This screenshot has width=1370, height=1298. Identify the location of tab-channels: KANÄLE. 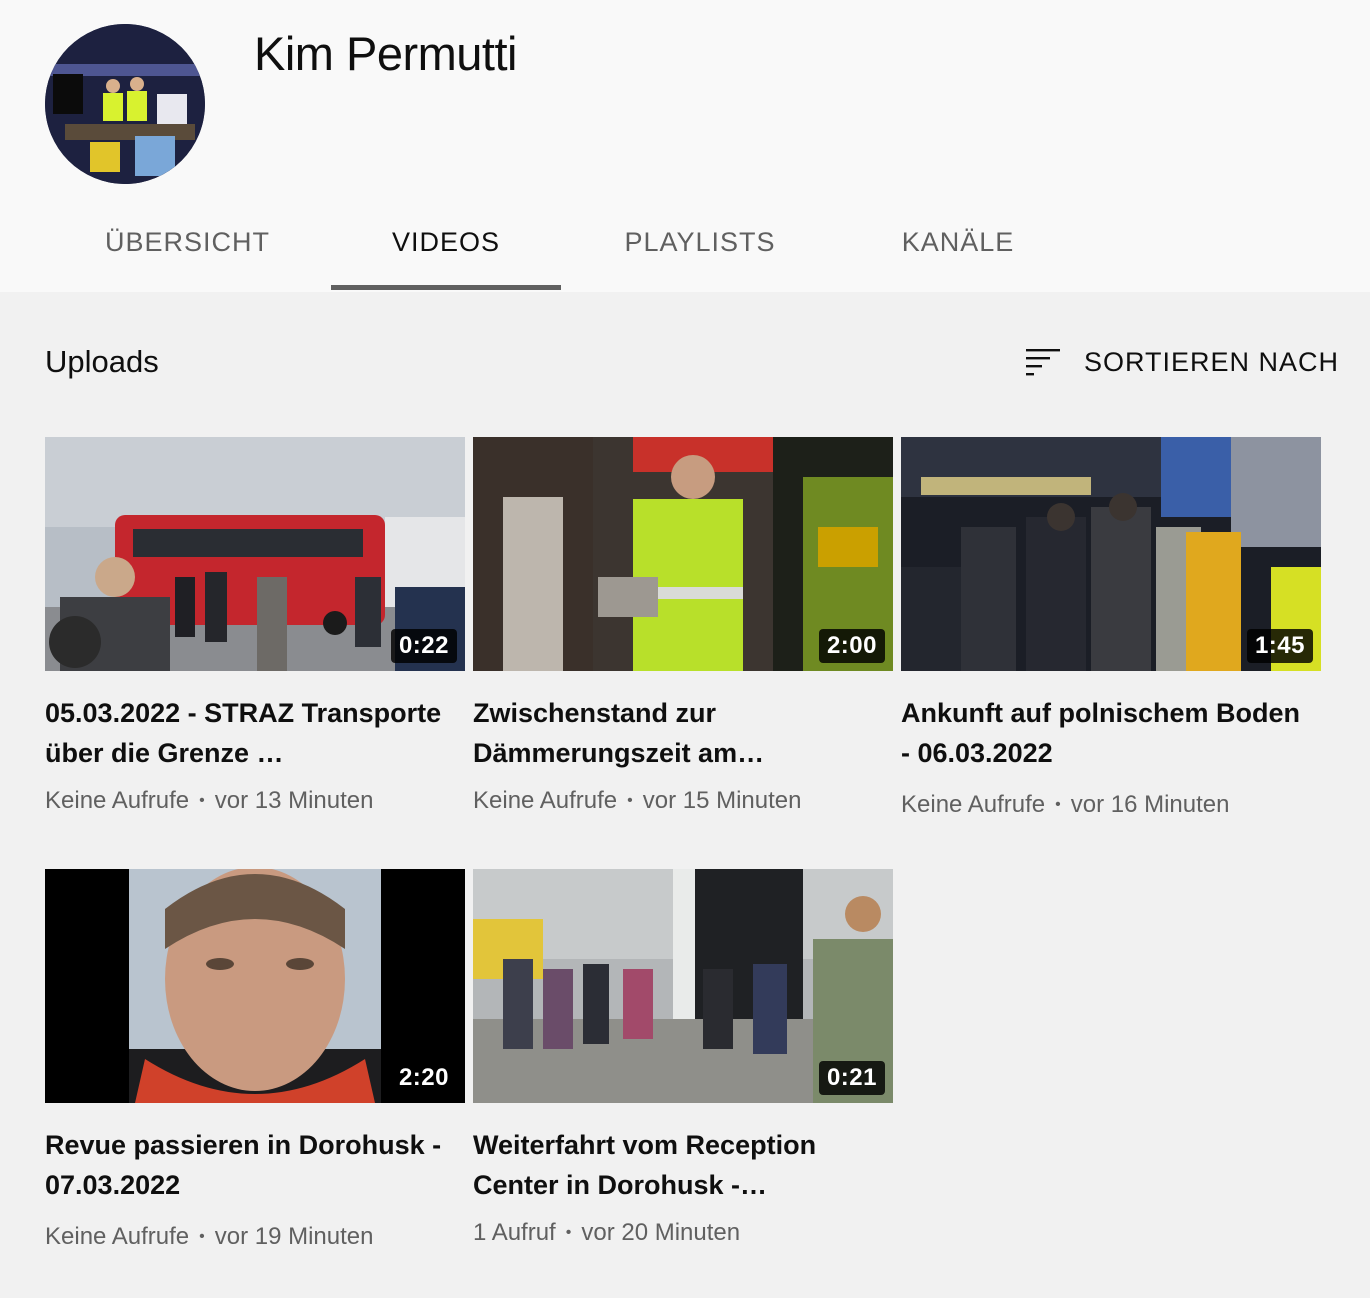
(958, 252).